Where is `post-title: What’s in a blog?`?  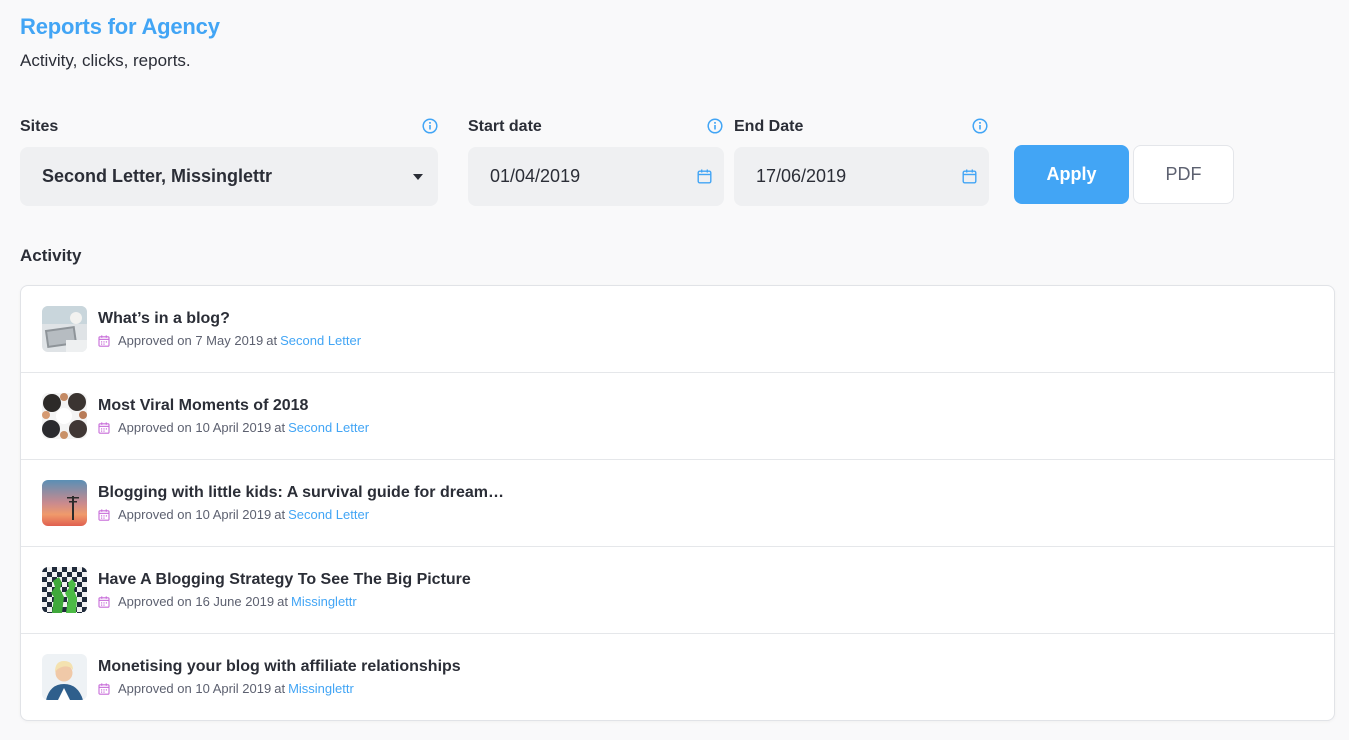 post-title: What’s in a blog? is located at coordinates (164, 319).